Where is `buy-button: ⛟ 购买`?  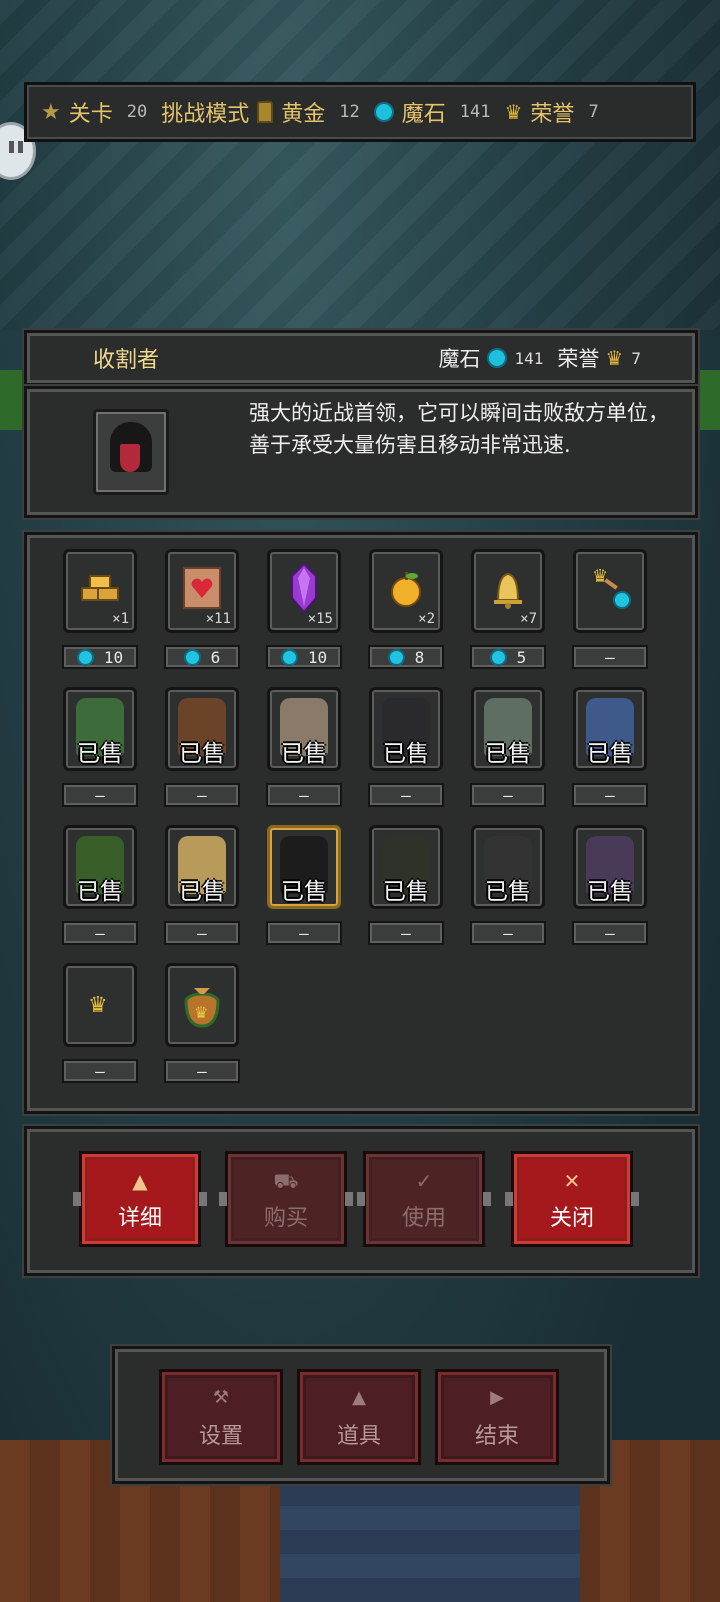 buy-button: ⛟ 购买 is located at coordinates (286, 1199).